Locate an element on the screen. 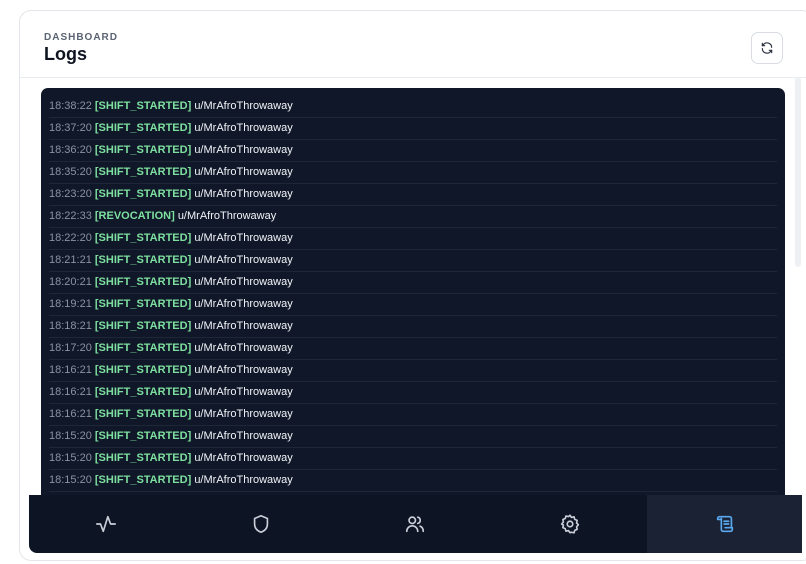 This screenshot has height=564, width=806. log-row: 18:22:33 [REVOCATION] u/MrAfroThrowaway is located at coordinates (413, 217).